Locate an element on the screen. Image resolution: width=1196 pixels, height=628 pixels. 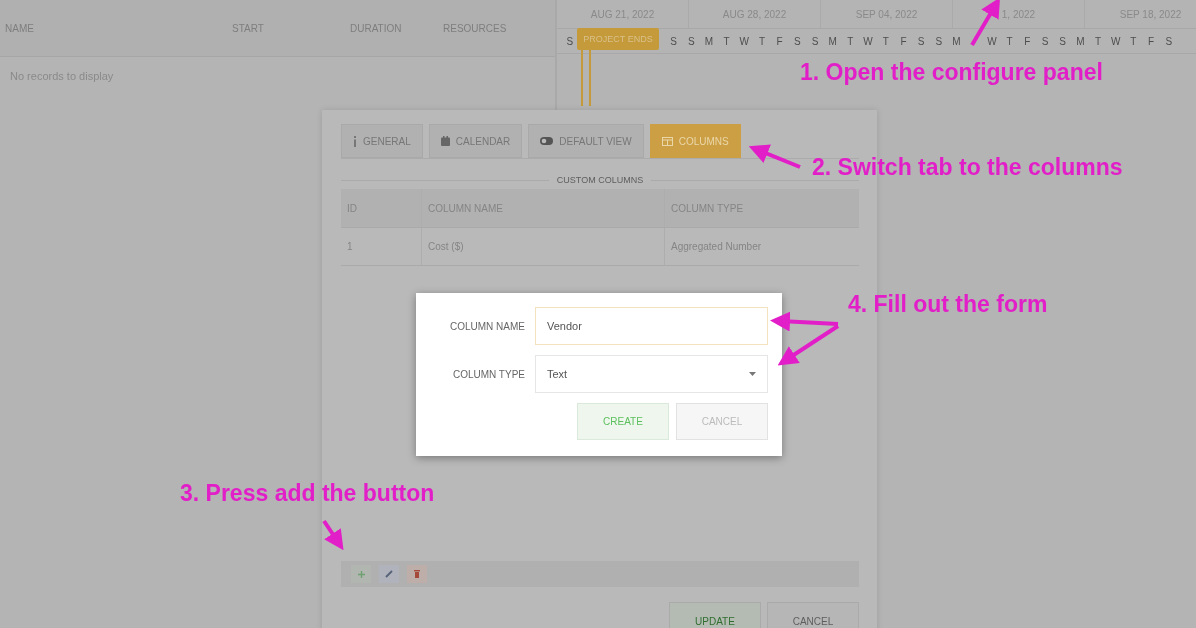
tab: GENERAL is located at coordinates (382, 141).